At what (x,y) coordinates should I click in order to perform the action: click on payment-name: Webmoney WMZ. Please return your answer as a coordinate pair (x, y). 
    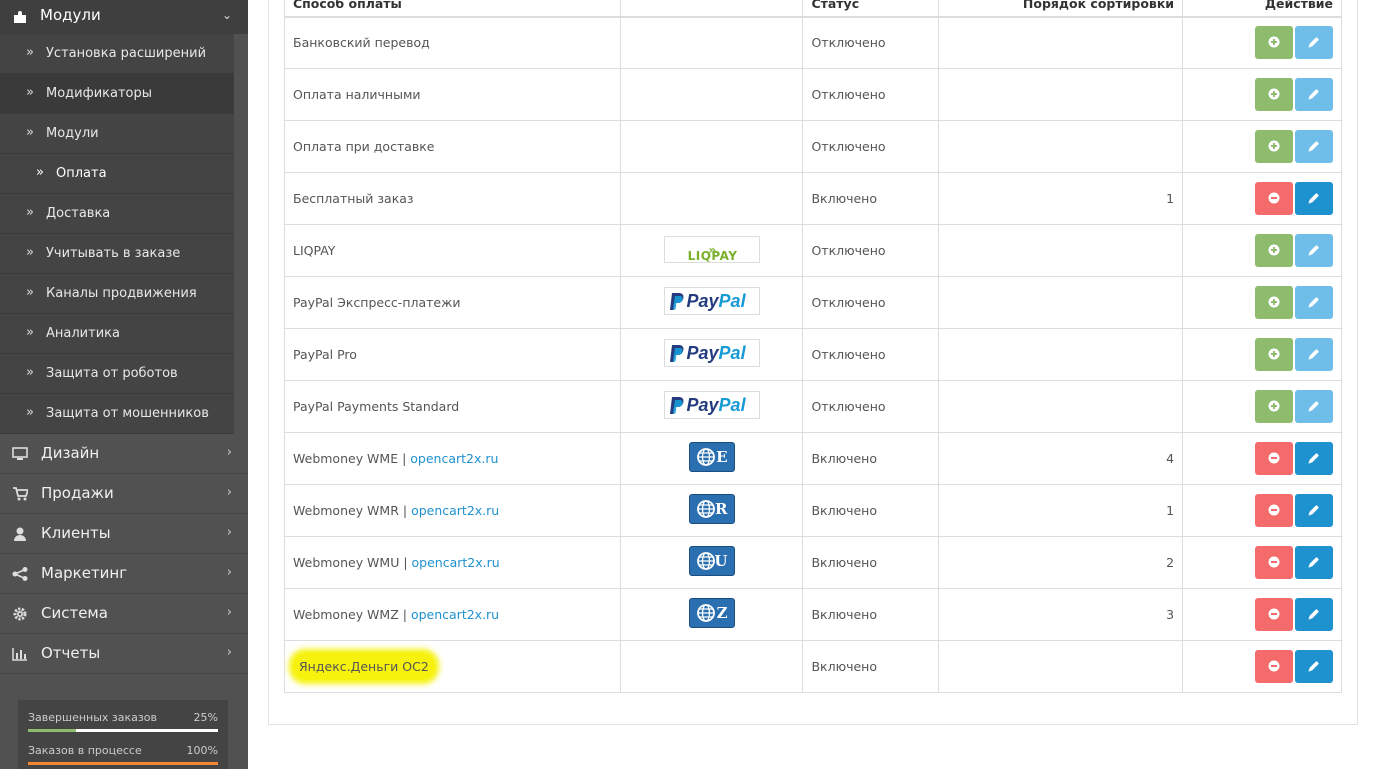
    Looking at the image, I should click on (346, 614).